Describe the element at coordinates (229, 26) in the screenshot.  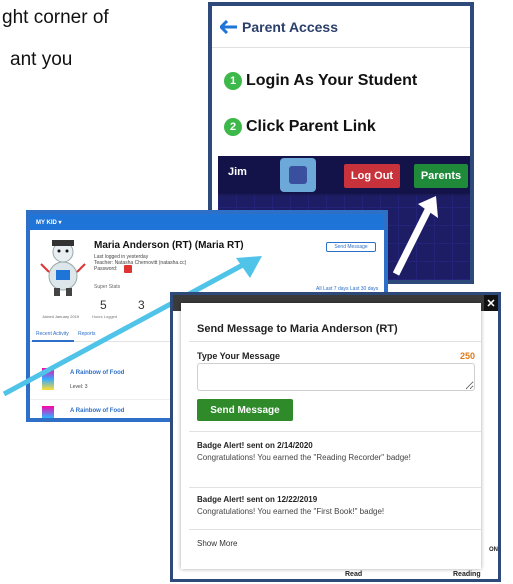
I see `back-arrow-icon` at that location.